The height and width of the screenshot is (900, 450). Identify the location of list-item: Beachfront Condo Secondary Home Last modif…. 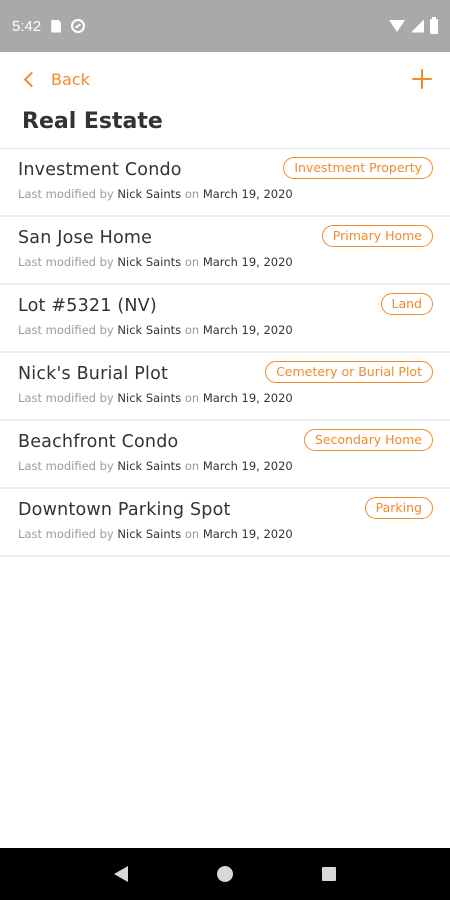
(225, 455).